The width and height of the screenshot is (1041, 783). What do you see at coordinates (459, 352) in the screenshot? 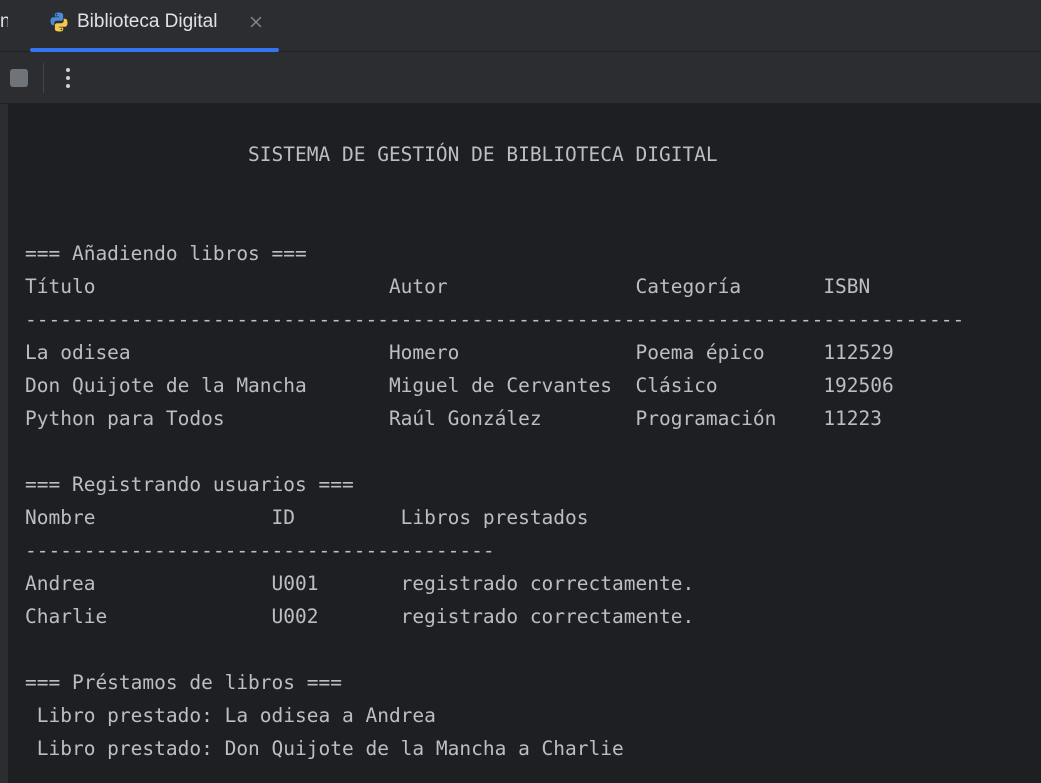
I see `console-line: La odisea Homero Poema épico 112529` at bounding box center [459, 352].